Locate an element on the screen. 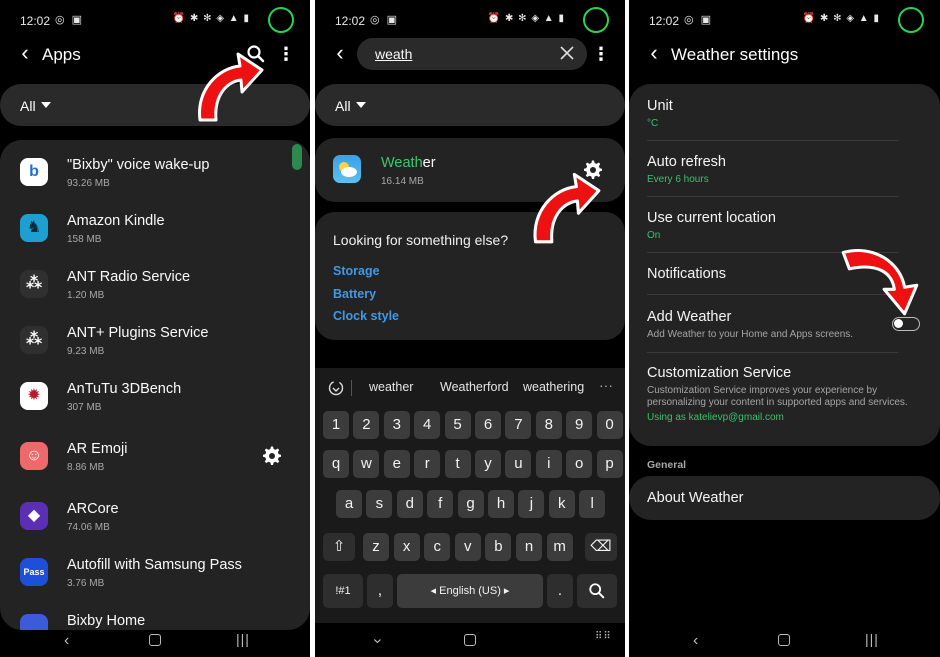 The height and width of the screenshot is (657, 940). key-z: z is located at coordinates (376, 547).